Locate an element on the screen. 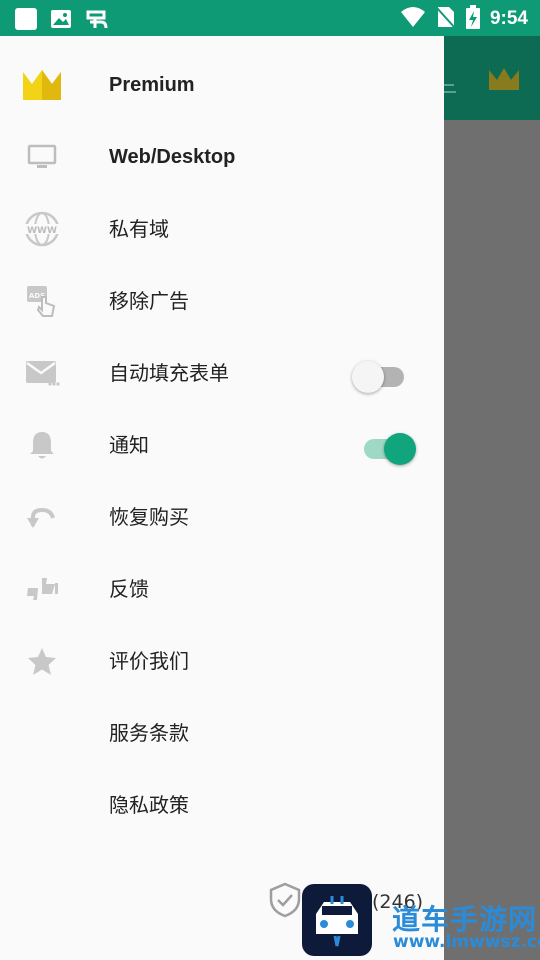  background-crown-icon is located at coordinates (504, 81).